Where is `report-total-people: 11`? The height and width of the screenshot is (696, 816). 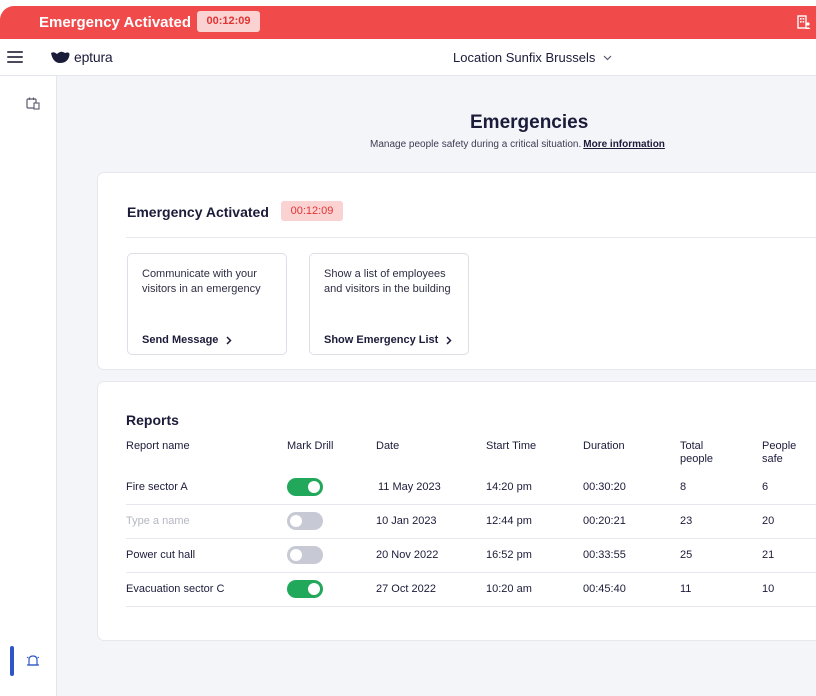 report-total-people: 11 is located at coordinates (686, 589).